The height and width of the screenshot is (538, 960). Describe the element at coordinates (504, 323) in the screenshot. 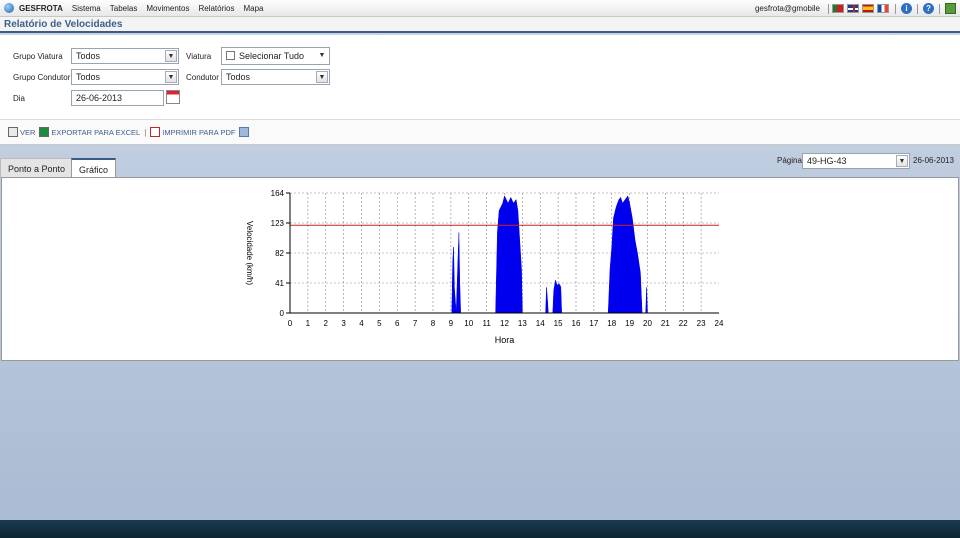

I see `x-tick-label: 12` at that location.